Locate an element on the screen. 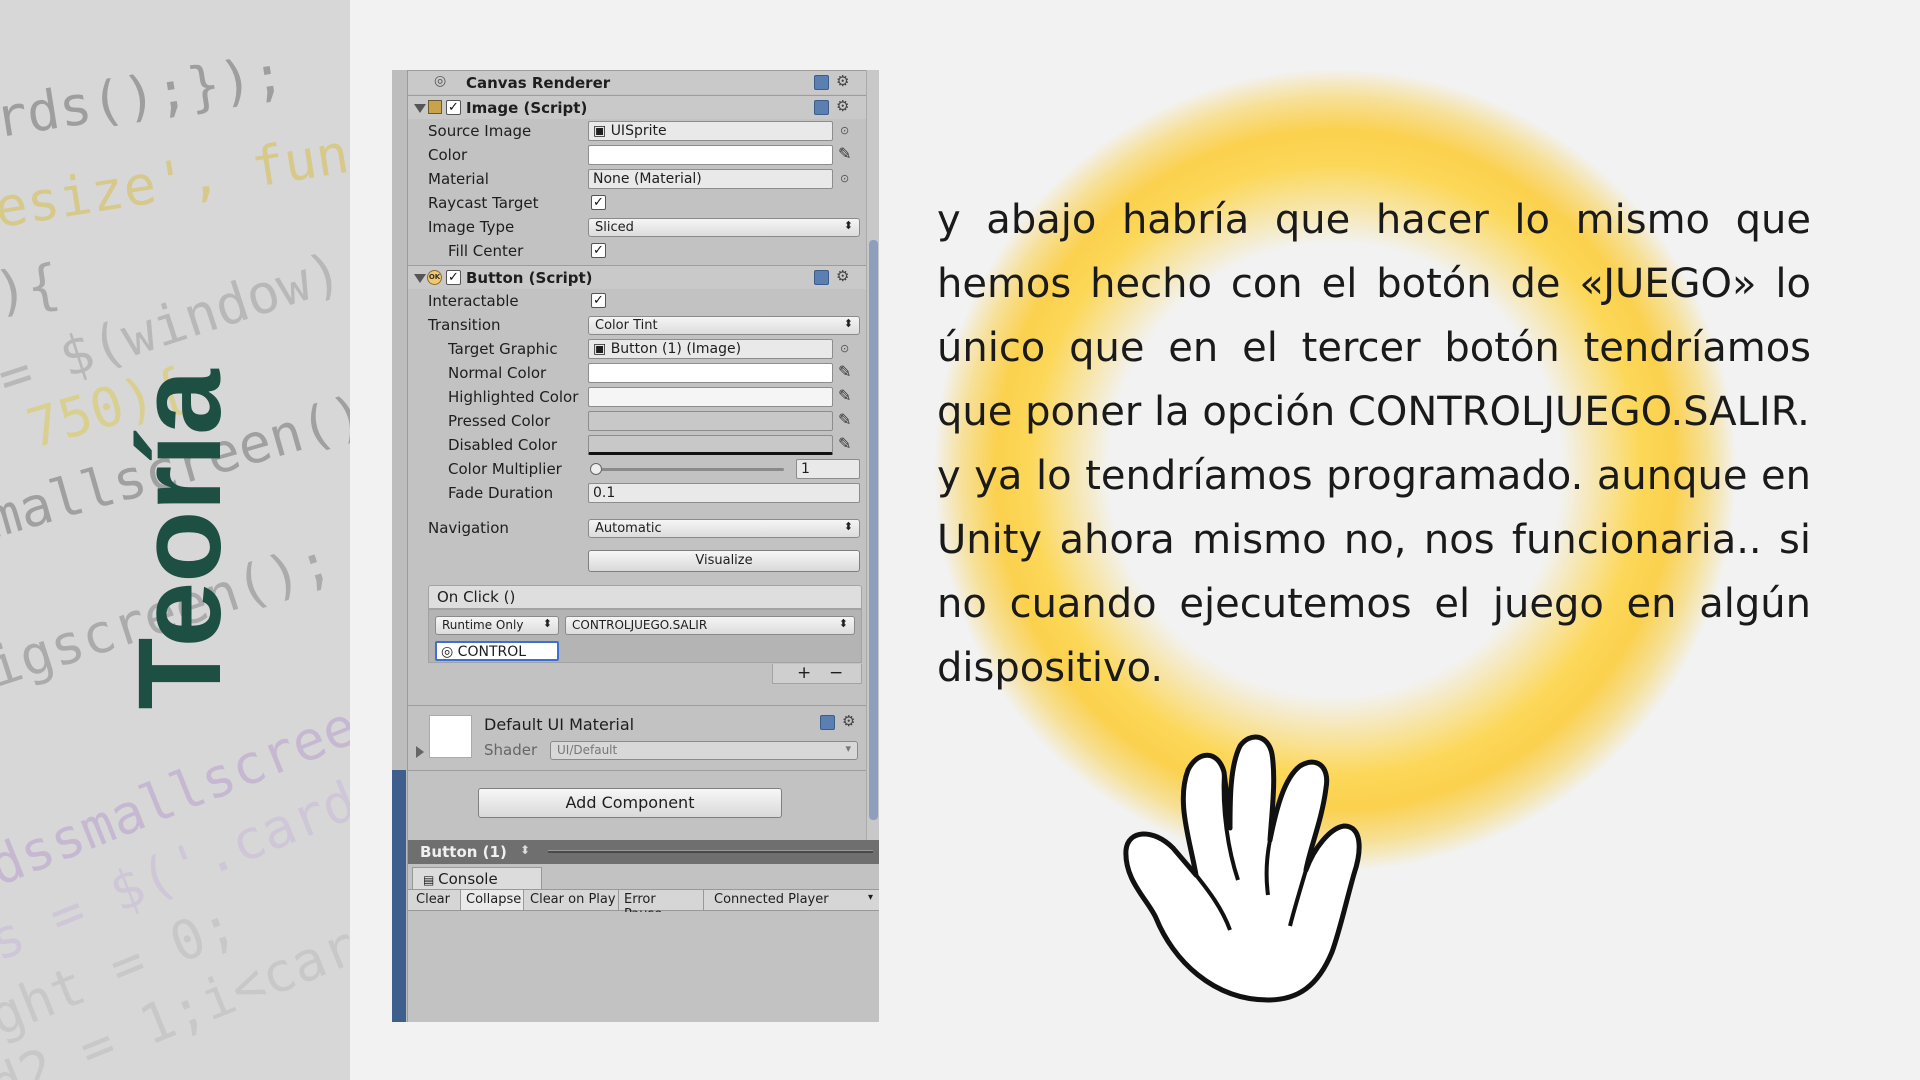 The height and width of the screenshot is (1080, 1920). color-row: Color ✎ is located at coordinates (637, 155).